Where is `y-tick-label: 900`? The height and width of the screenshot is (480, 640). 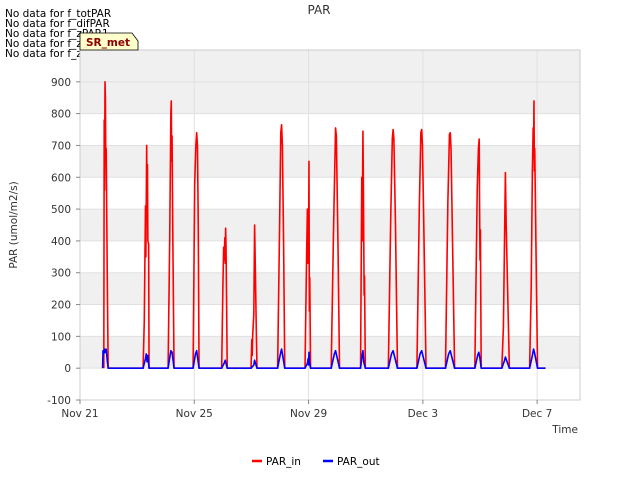
y-tick-label: 900 is located at coordinates (61, 83).